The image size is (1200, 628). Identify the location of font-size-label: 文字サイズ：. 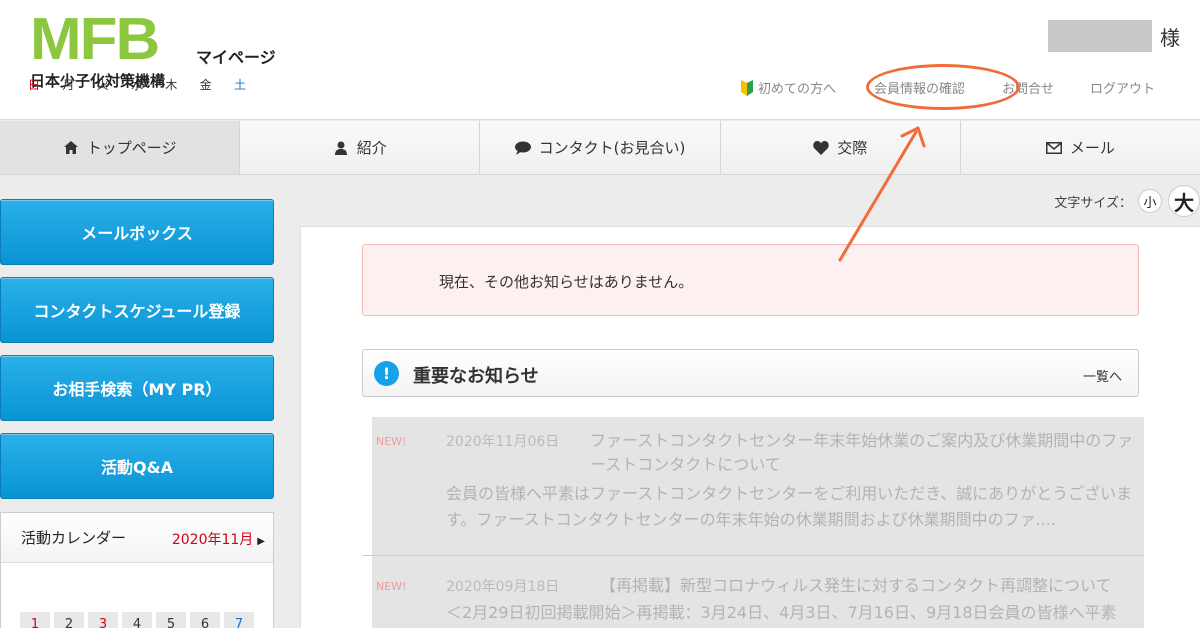
(1093, 203).